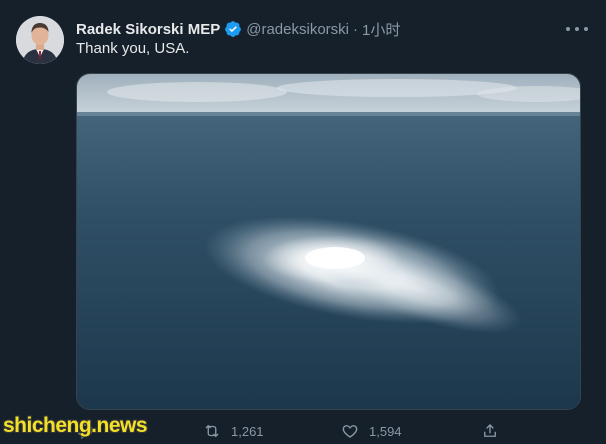  Describe the element at coordinates (233, 29) in the screenshot. I see `verified-badge-icon` at that location.